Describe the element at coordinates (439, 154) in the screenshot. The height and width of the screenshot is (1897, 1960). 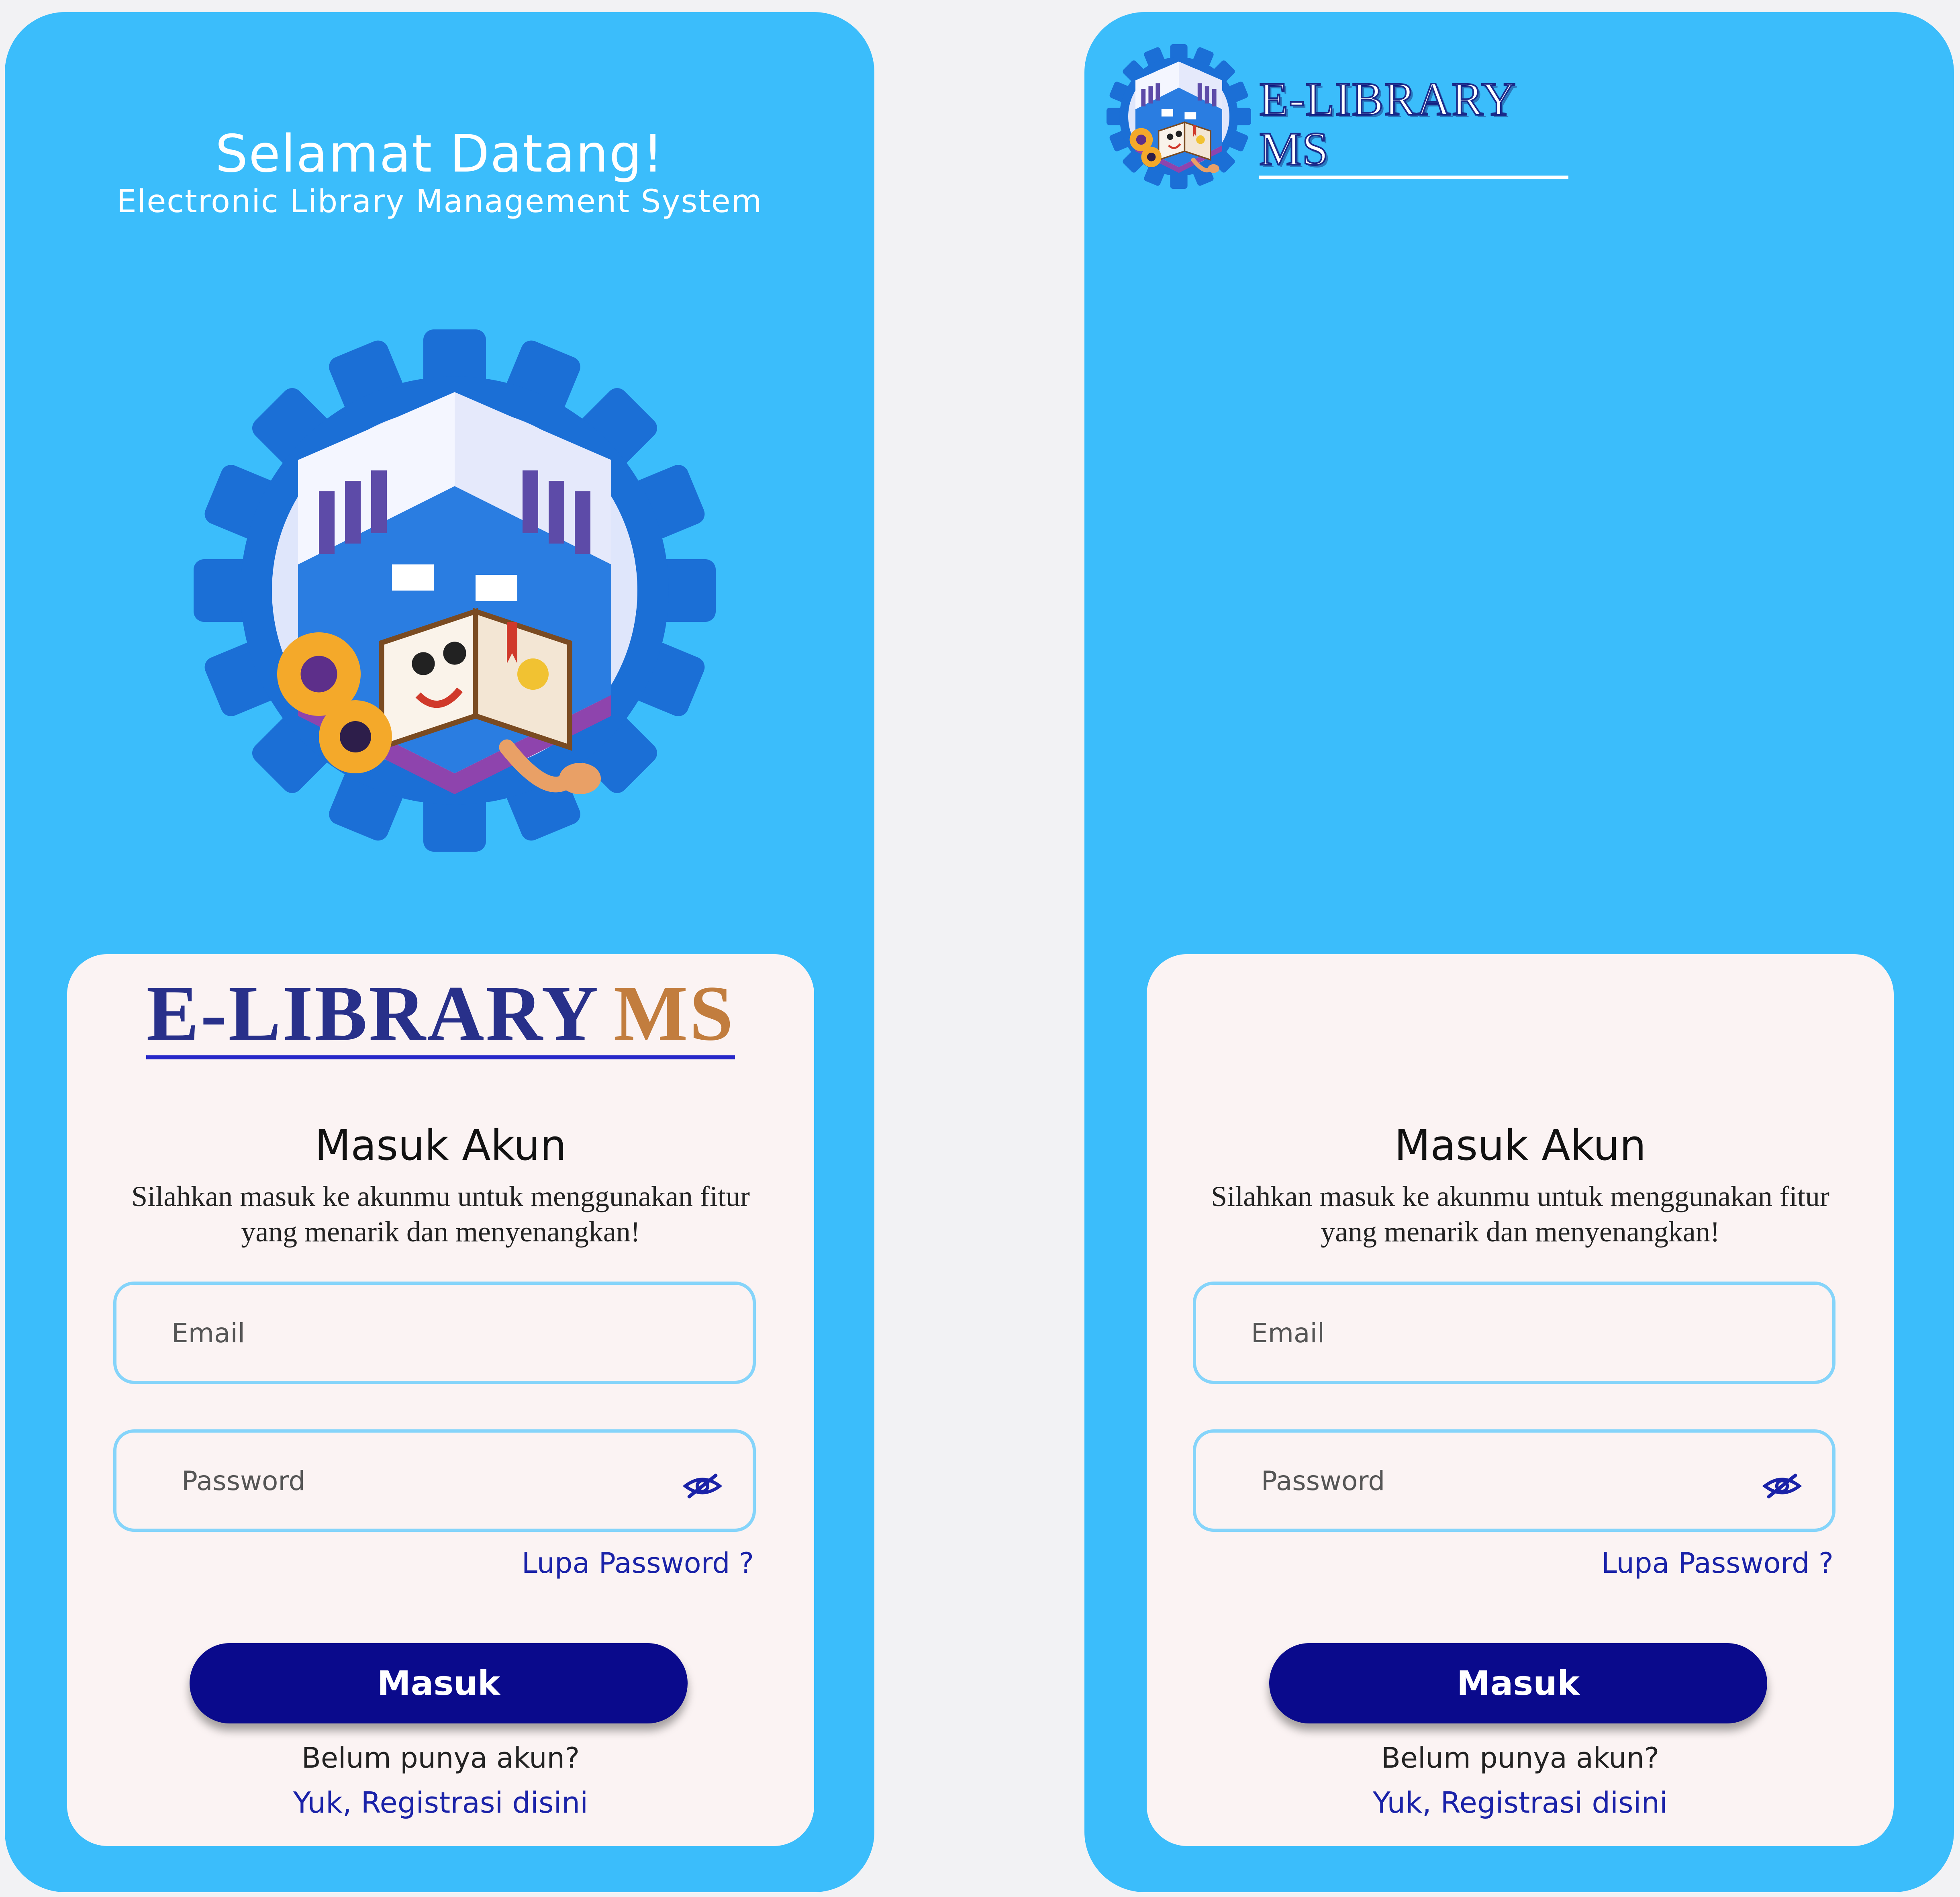
I see `welcome-title: Selamat Datang!` at that location.